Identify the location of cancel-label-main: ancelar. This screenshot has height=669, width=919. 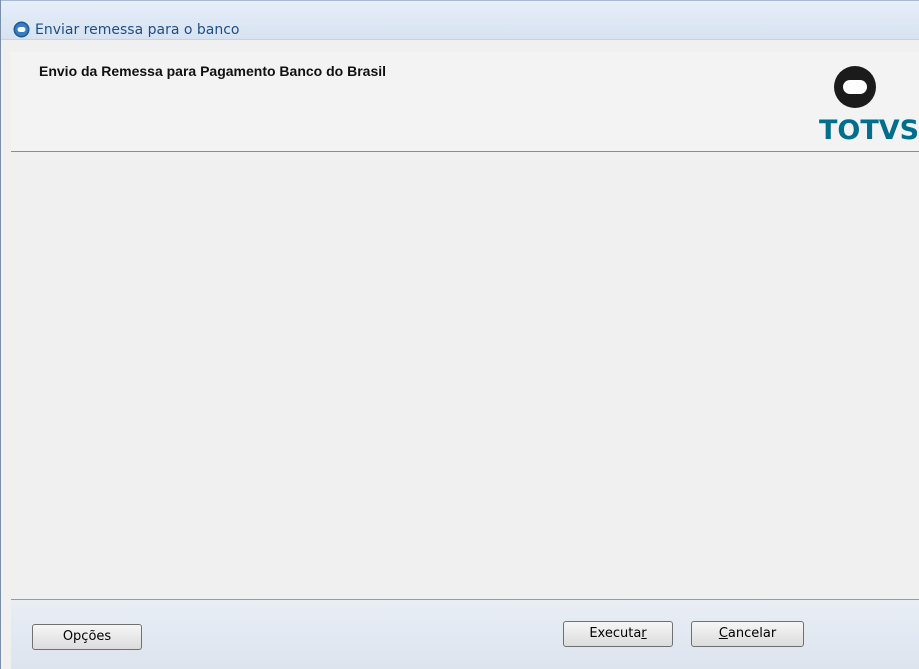
(752, 633).